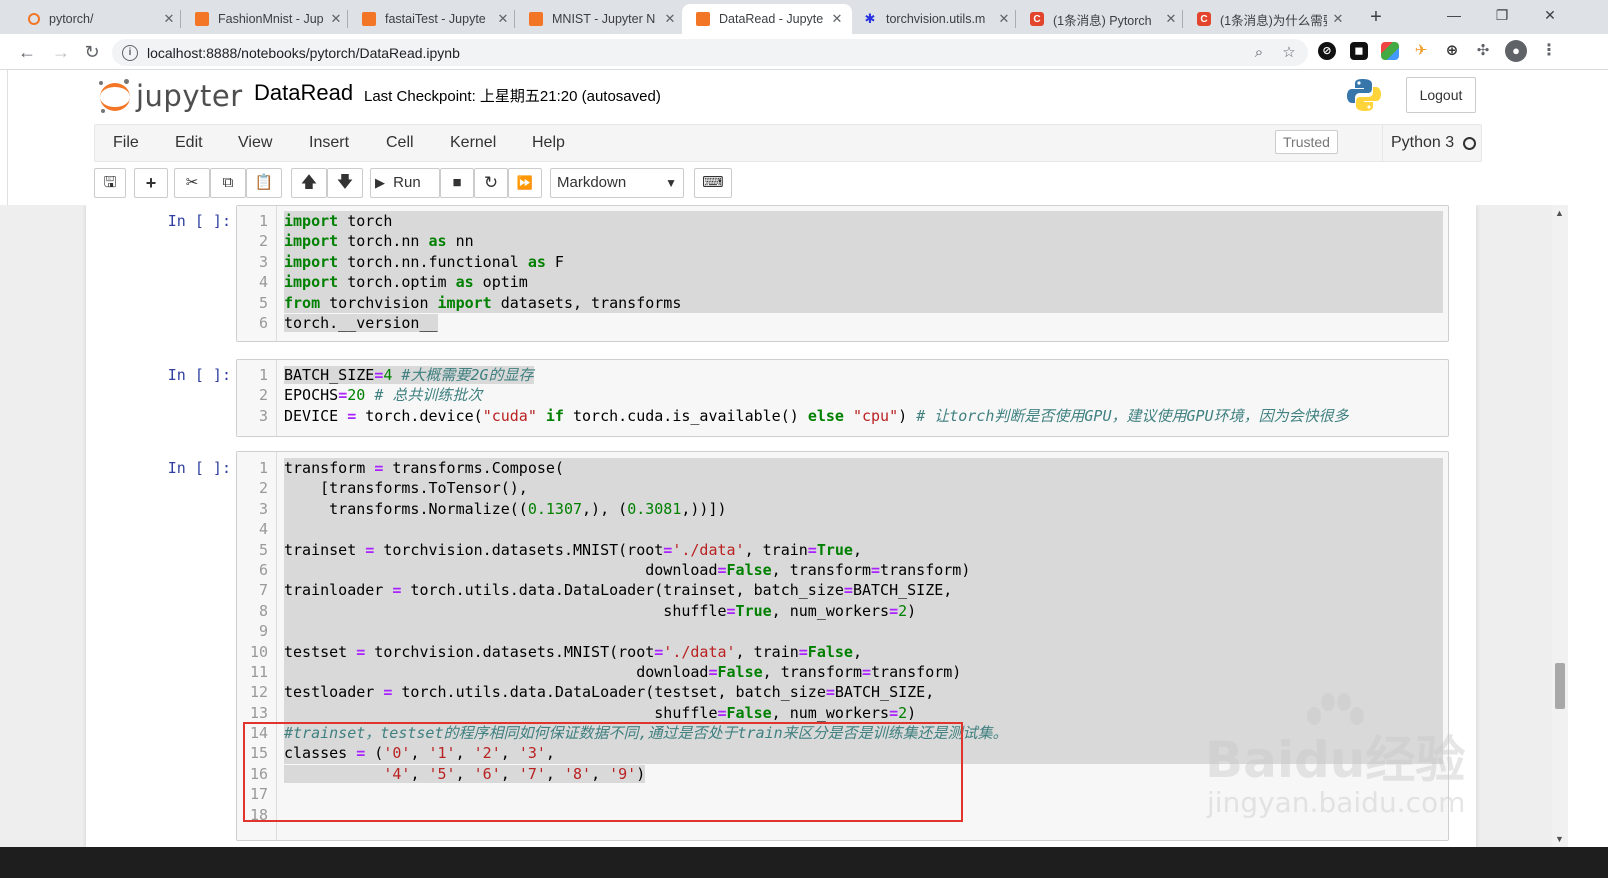 The height and width of the screenshot is (878, 1608). I want to click on browser-tab: C (1条消息) Pytorch ✕, so click(1101, 19).